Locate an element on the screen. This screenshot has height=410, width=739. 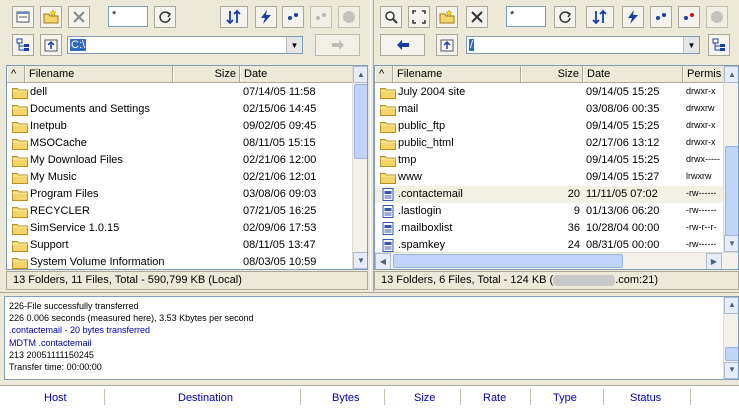
view-button is located at coordinates (23, 17).